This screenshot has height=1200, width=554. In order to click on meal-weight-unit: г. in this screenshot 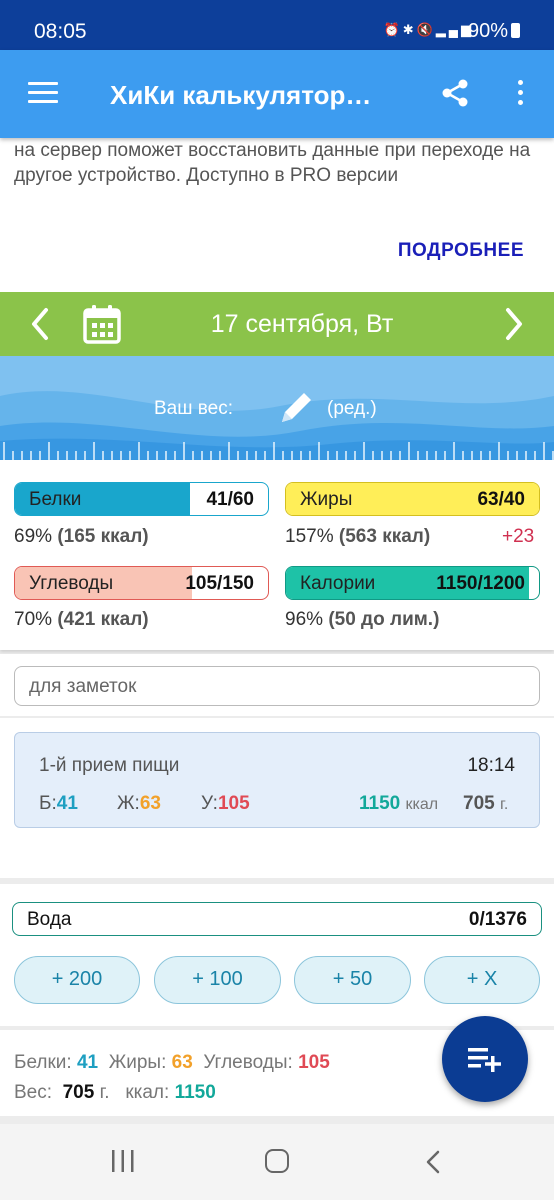, I will do `click(504, 804)`.